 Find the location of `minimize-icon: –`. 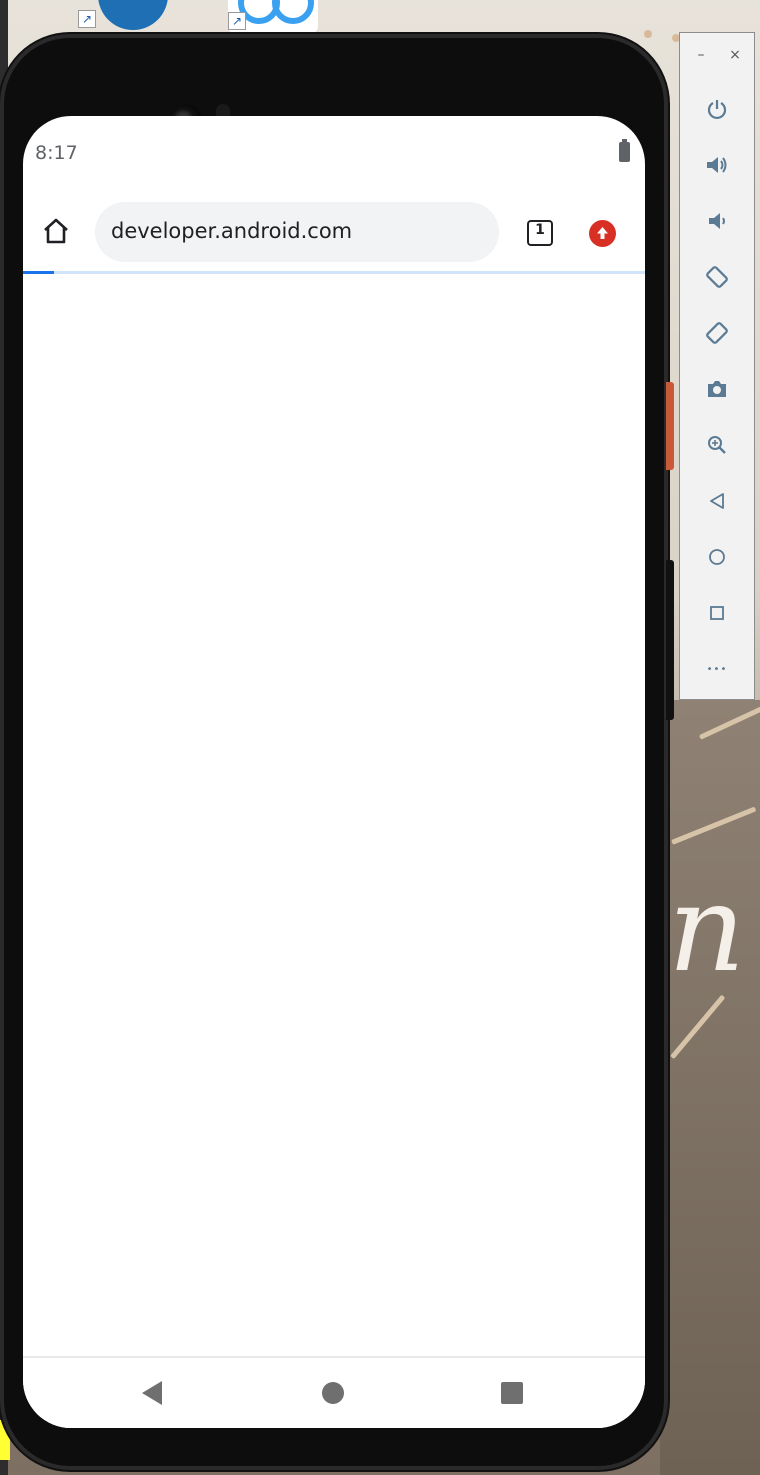

minimize-icon: – is located at coordinates (701, 55).